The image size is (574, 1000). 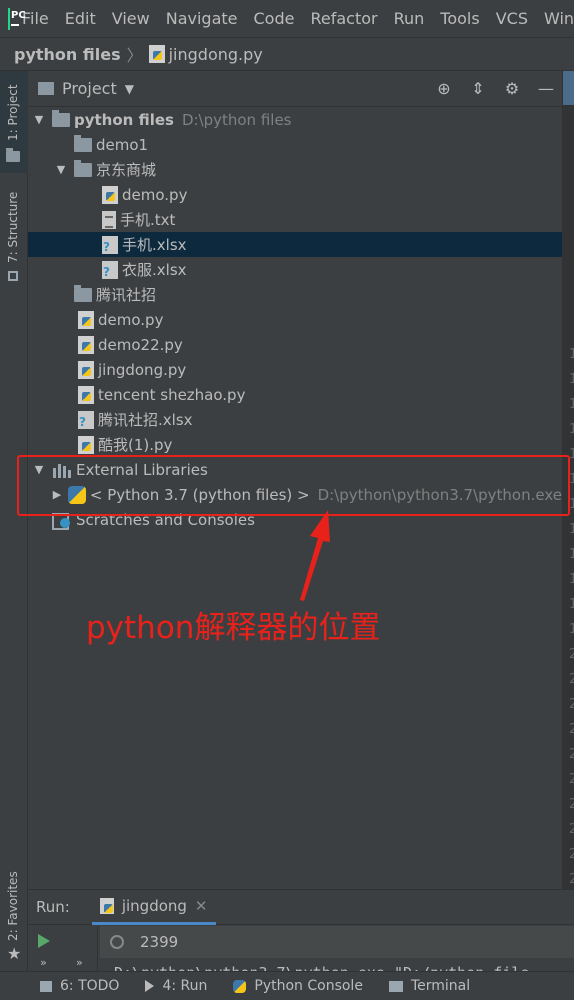 I want to click on tab-structure: 7: Structure, so click(x=14, y=232).